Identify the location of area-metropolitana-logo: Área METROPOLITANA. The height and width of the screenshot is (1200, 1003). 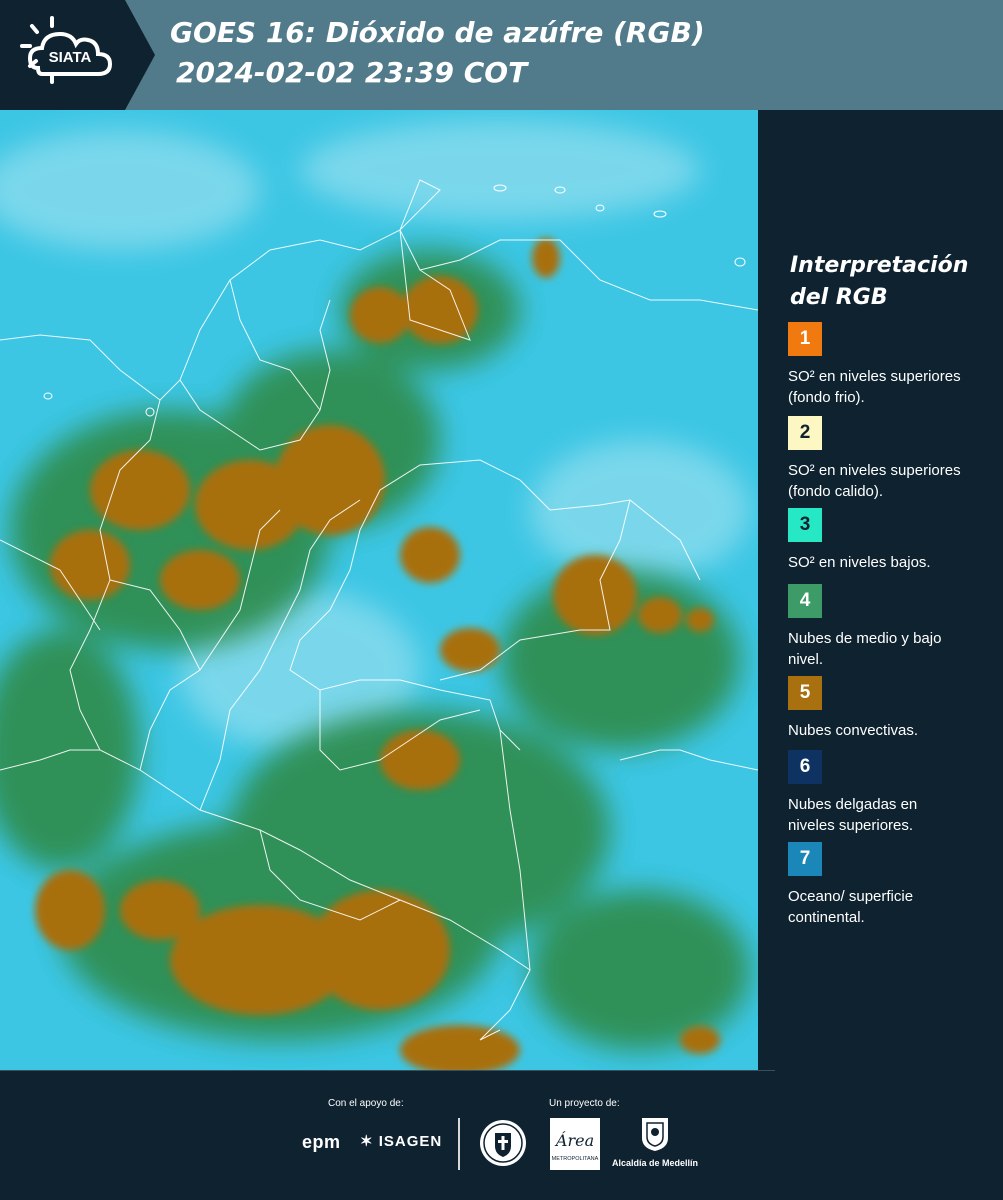
(575, 1144).